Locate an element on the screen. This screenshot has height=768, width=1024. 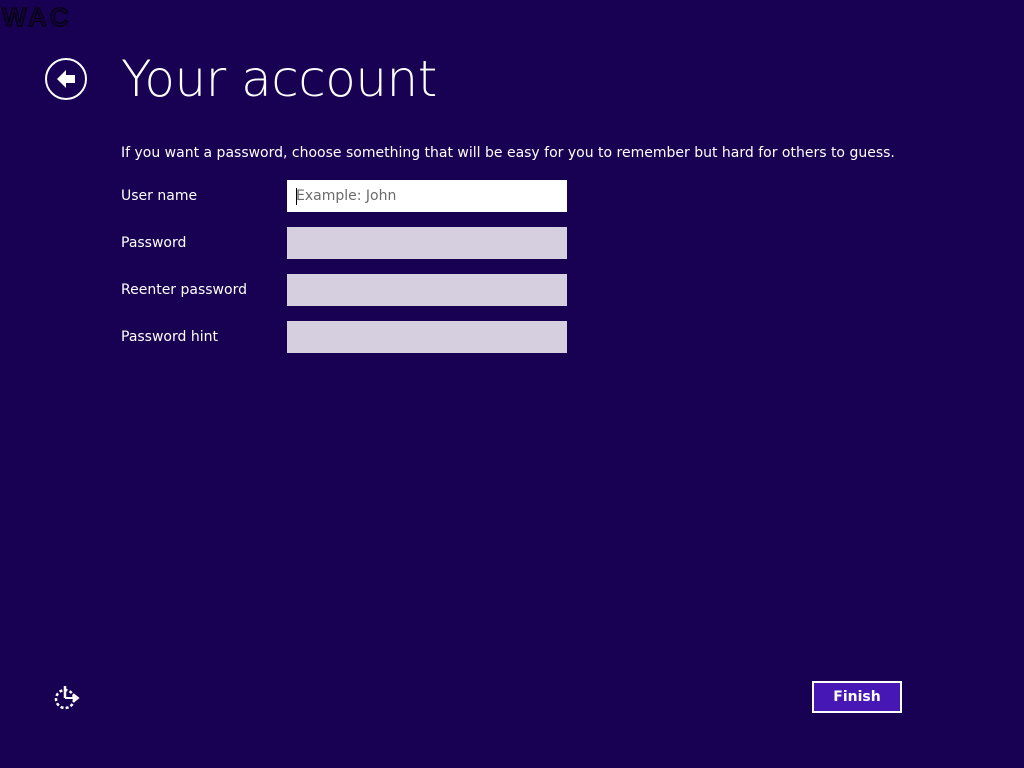
ease-of-access-icon is located at coordinates (67, 698).